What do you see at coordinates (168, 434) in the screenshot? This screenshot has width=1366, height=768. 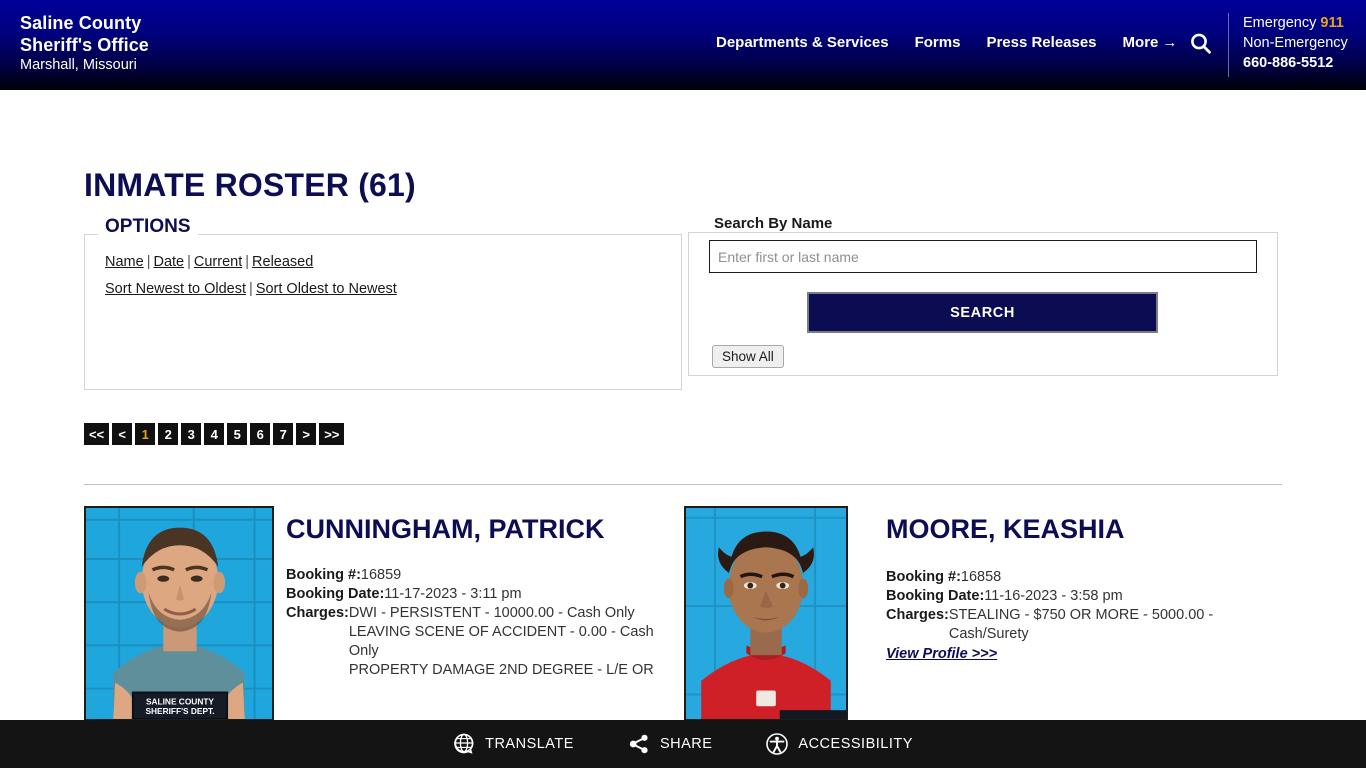 I see `pagination-page-2: 2` at bounding box center [168, 434].